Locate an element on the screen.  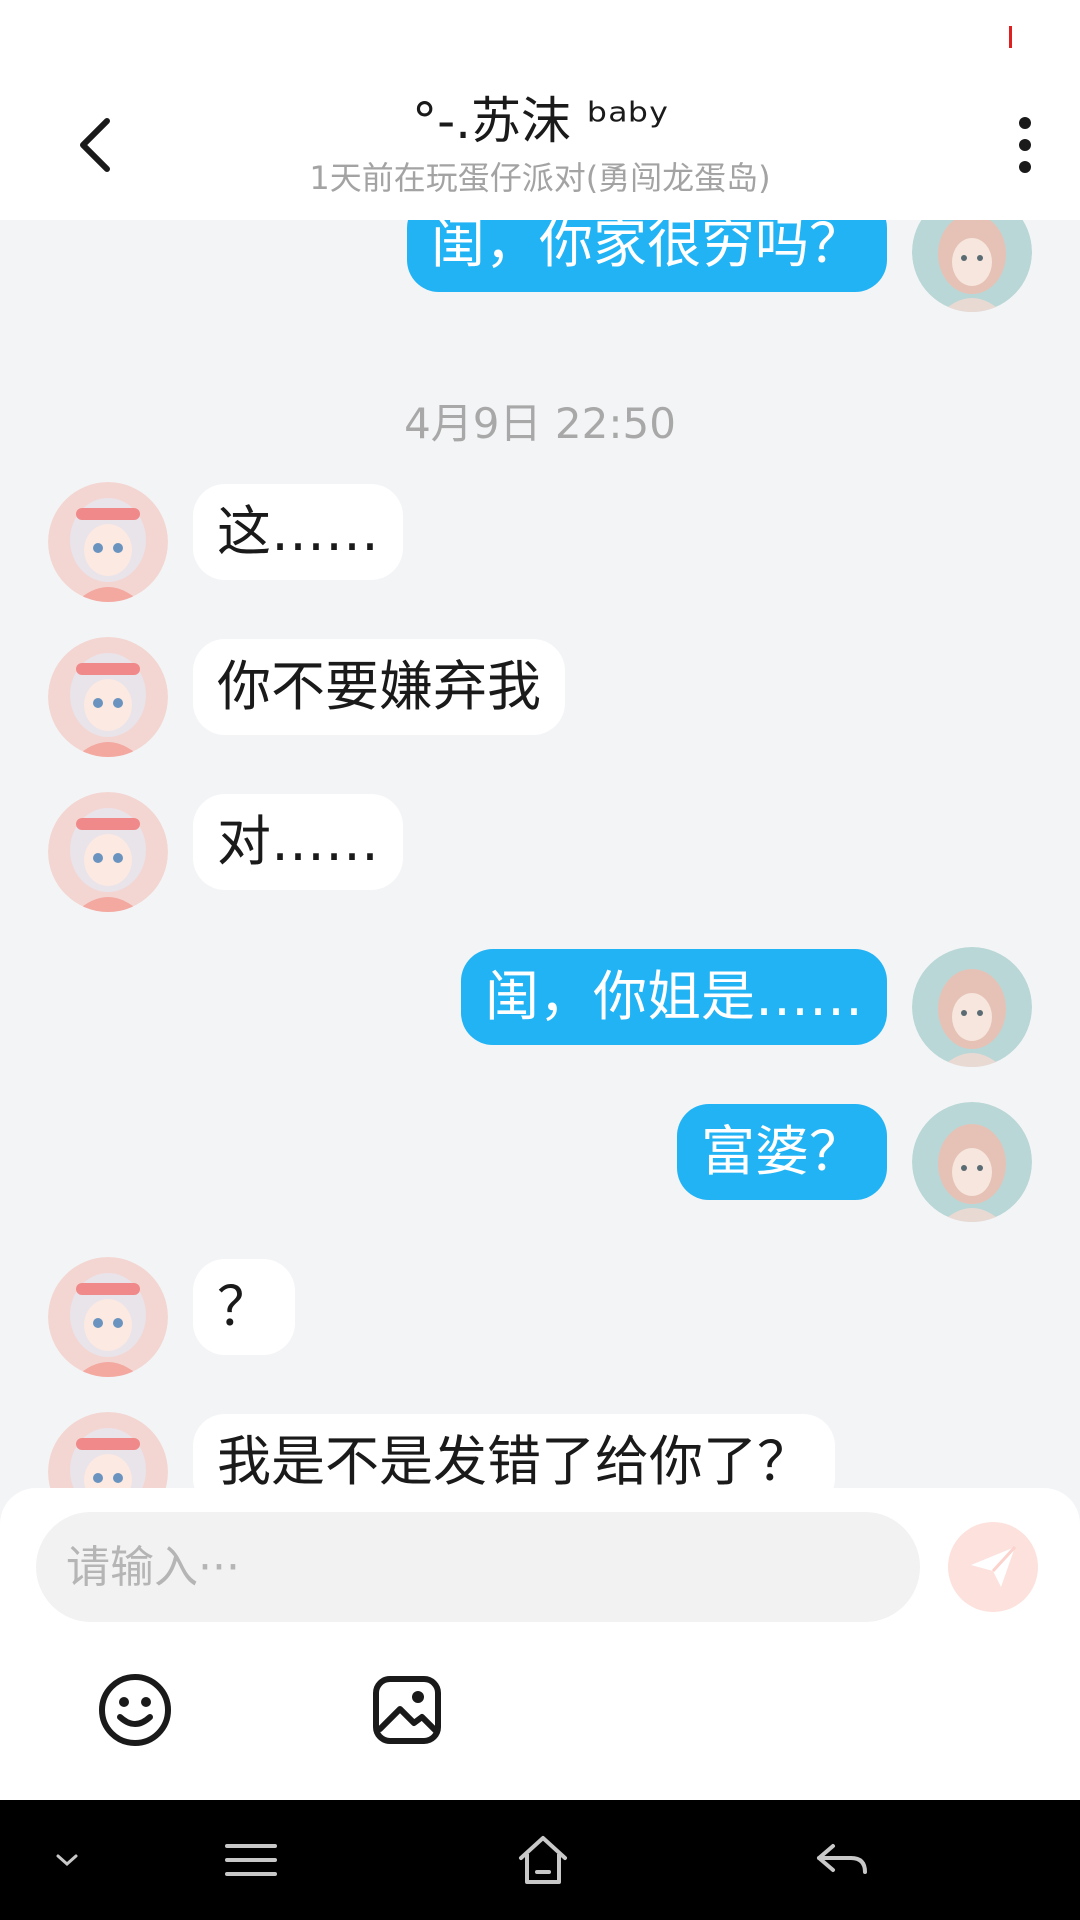
message-bubble-sent: 富婆？ is located at coordinates (782, 1152).